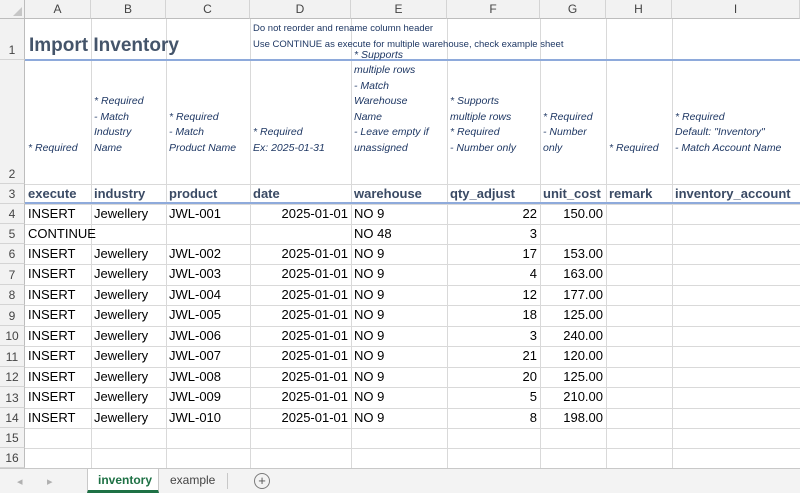 The height and width of the screenshot is (493, 800). Describe the element at coordinates (493, 356) in the screenshot. I see `cell-qty-adjust: 21` at that location.